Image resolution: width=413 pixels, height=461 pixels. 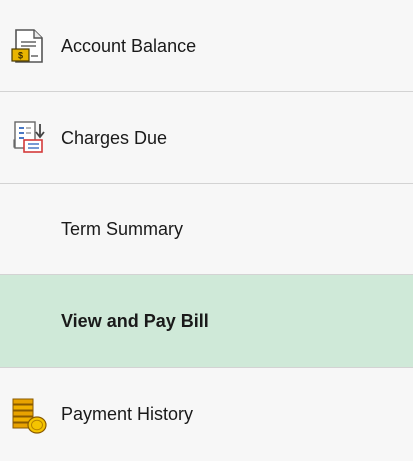 What do you see at coordinates (31, 138) in the screenshot?
I see `bill-list-icon` at bounding box center [31, 138].